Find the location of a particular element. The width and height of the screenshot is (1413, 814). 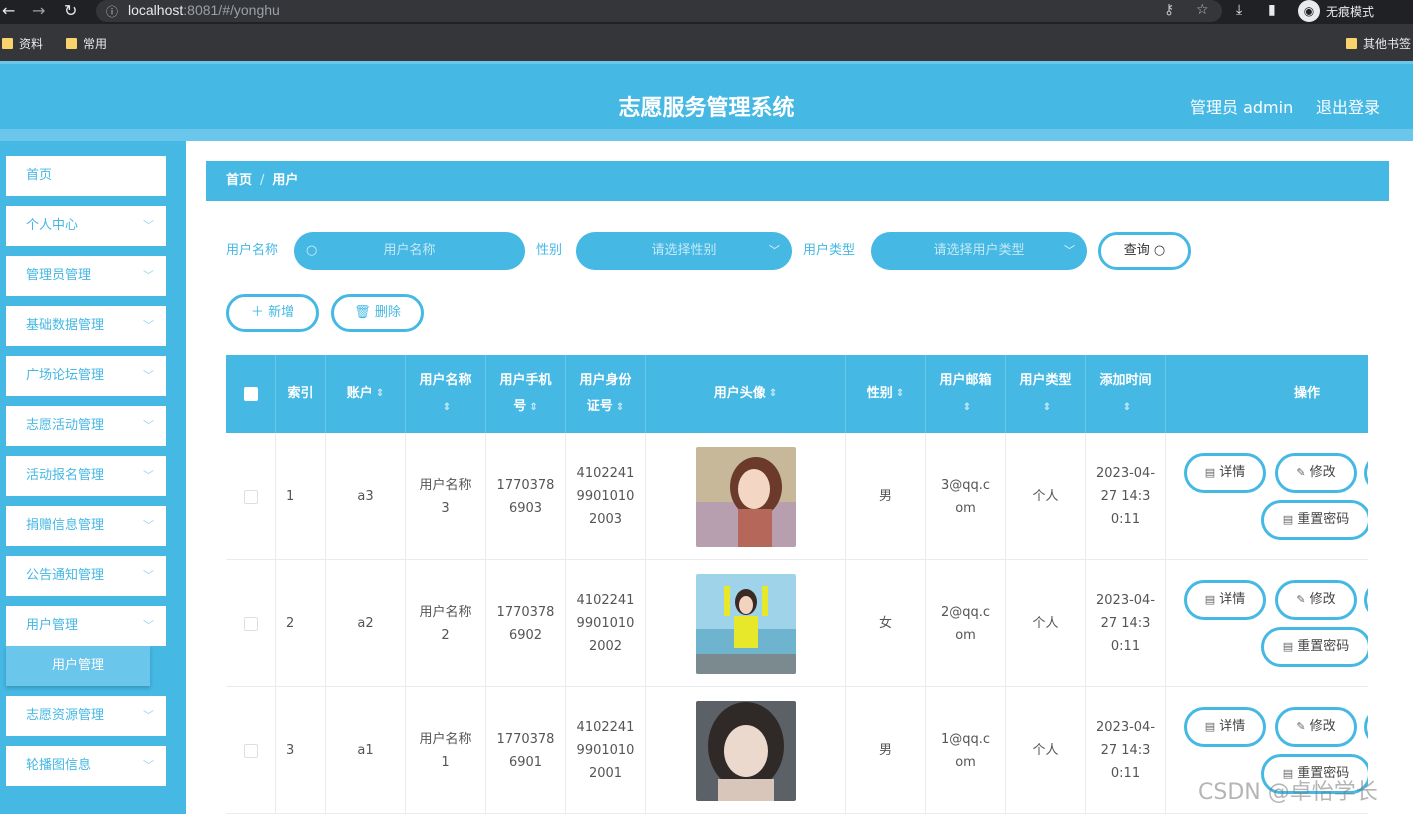

incognito-badge: ◉ 无痕模式 is located at coordinates (1336, 11).